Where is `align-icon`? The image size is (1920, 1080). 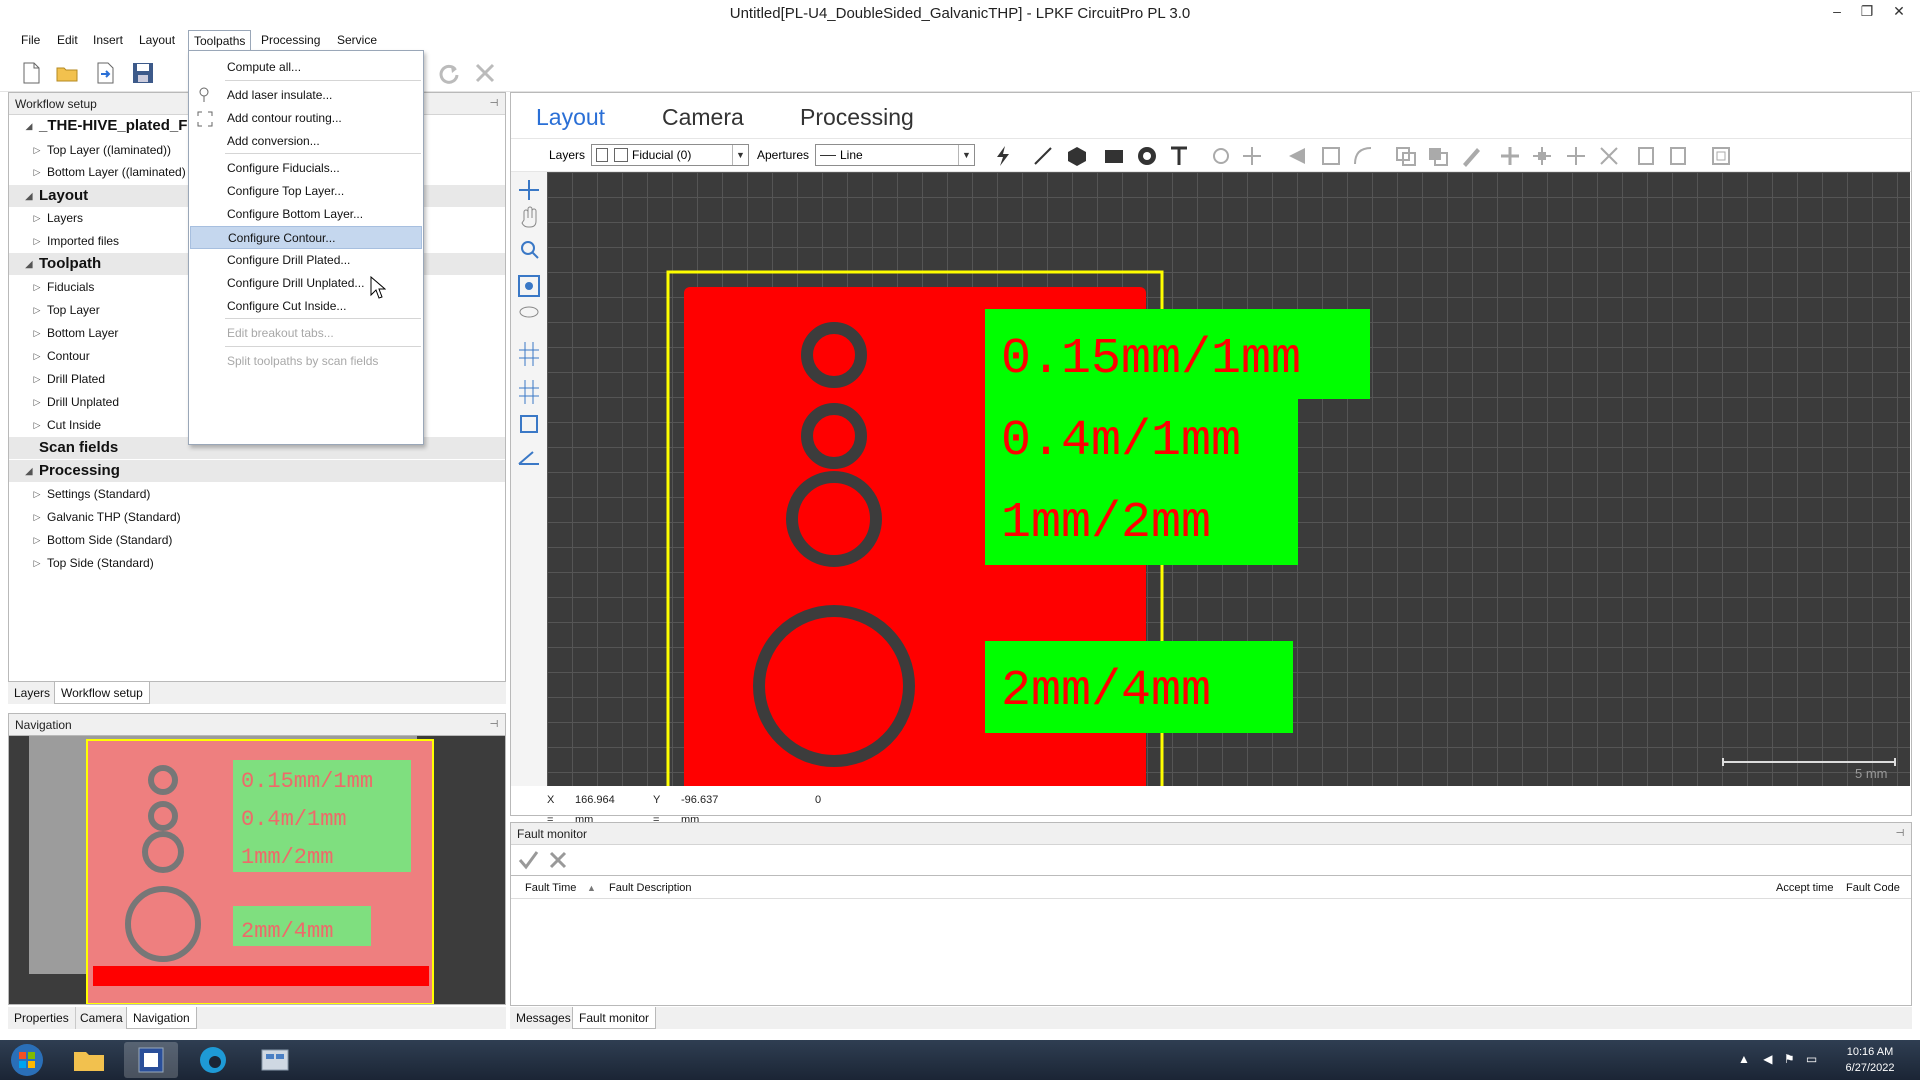
align-icon is located at coordinates (1510, 156).